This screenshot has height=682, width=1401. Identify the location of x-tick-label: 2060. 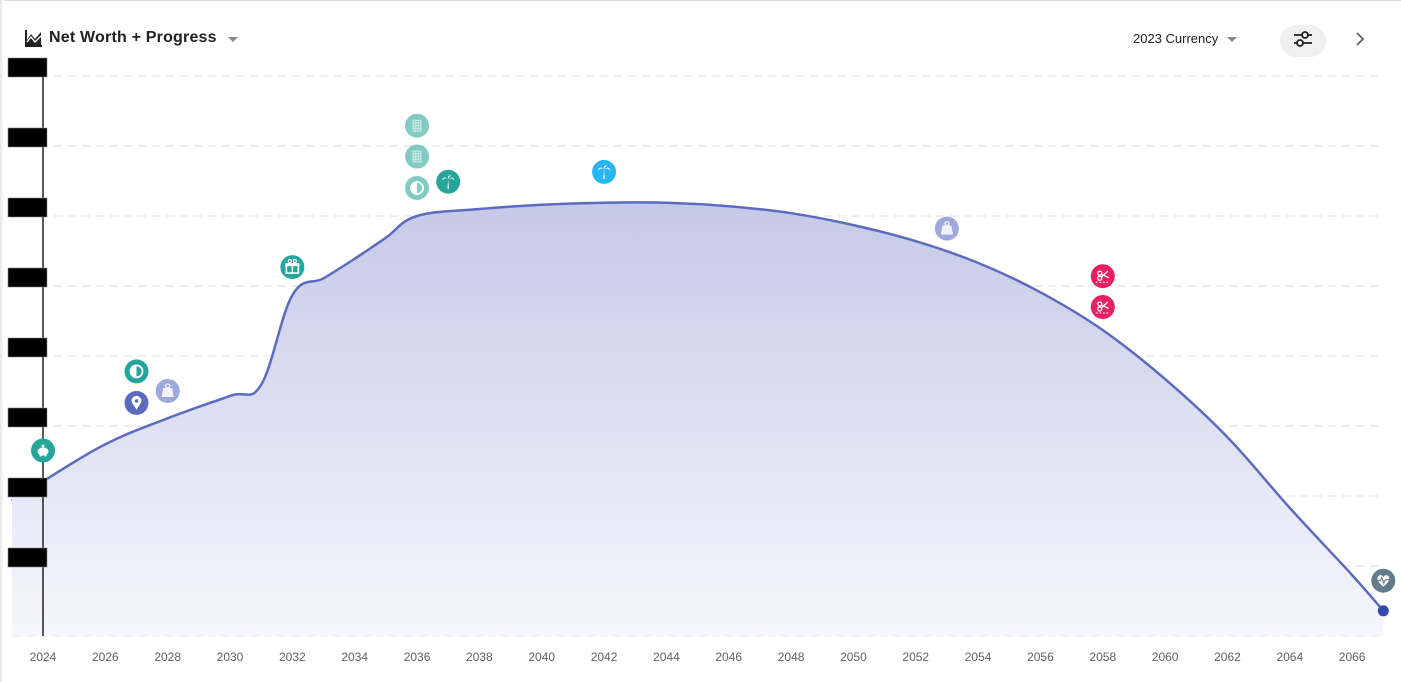
(1165, 657).